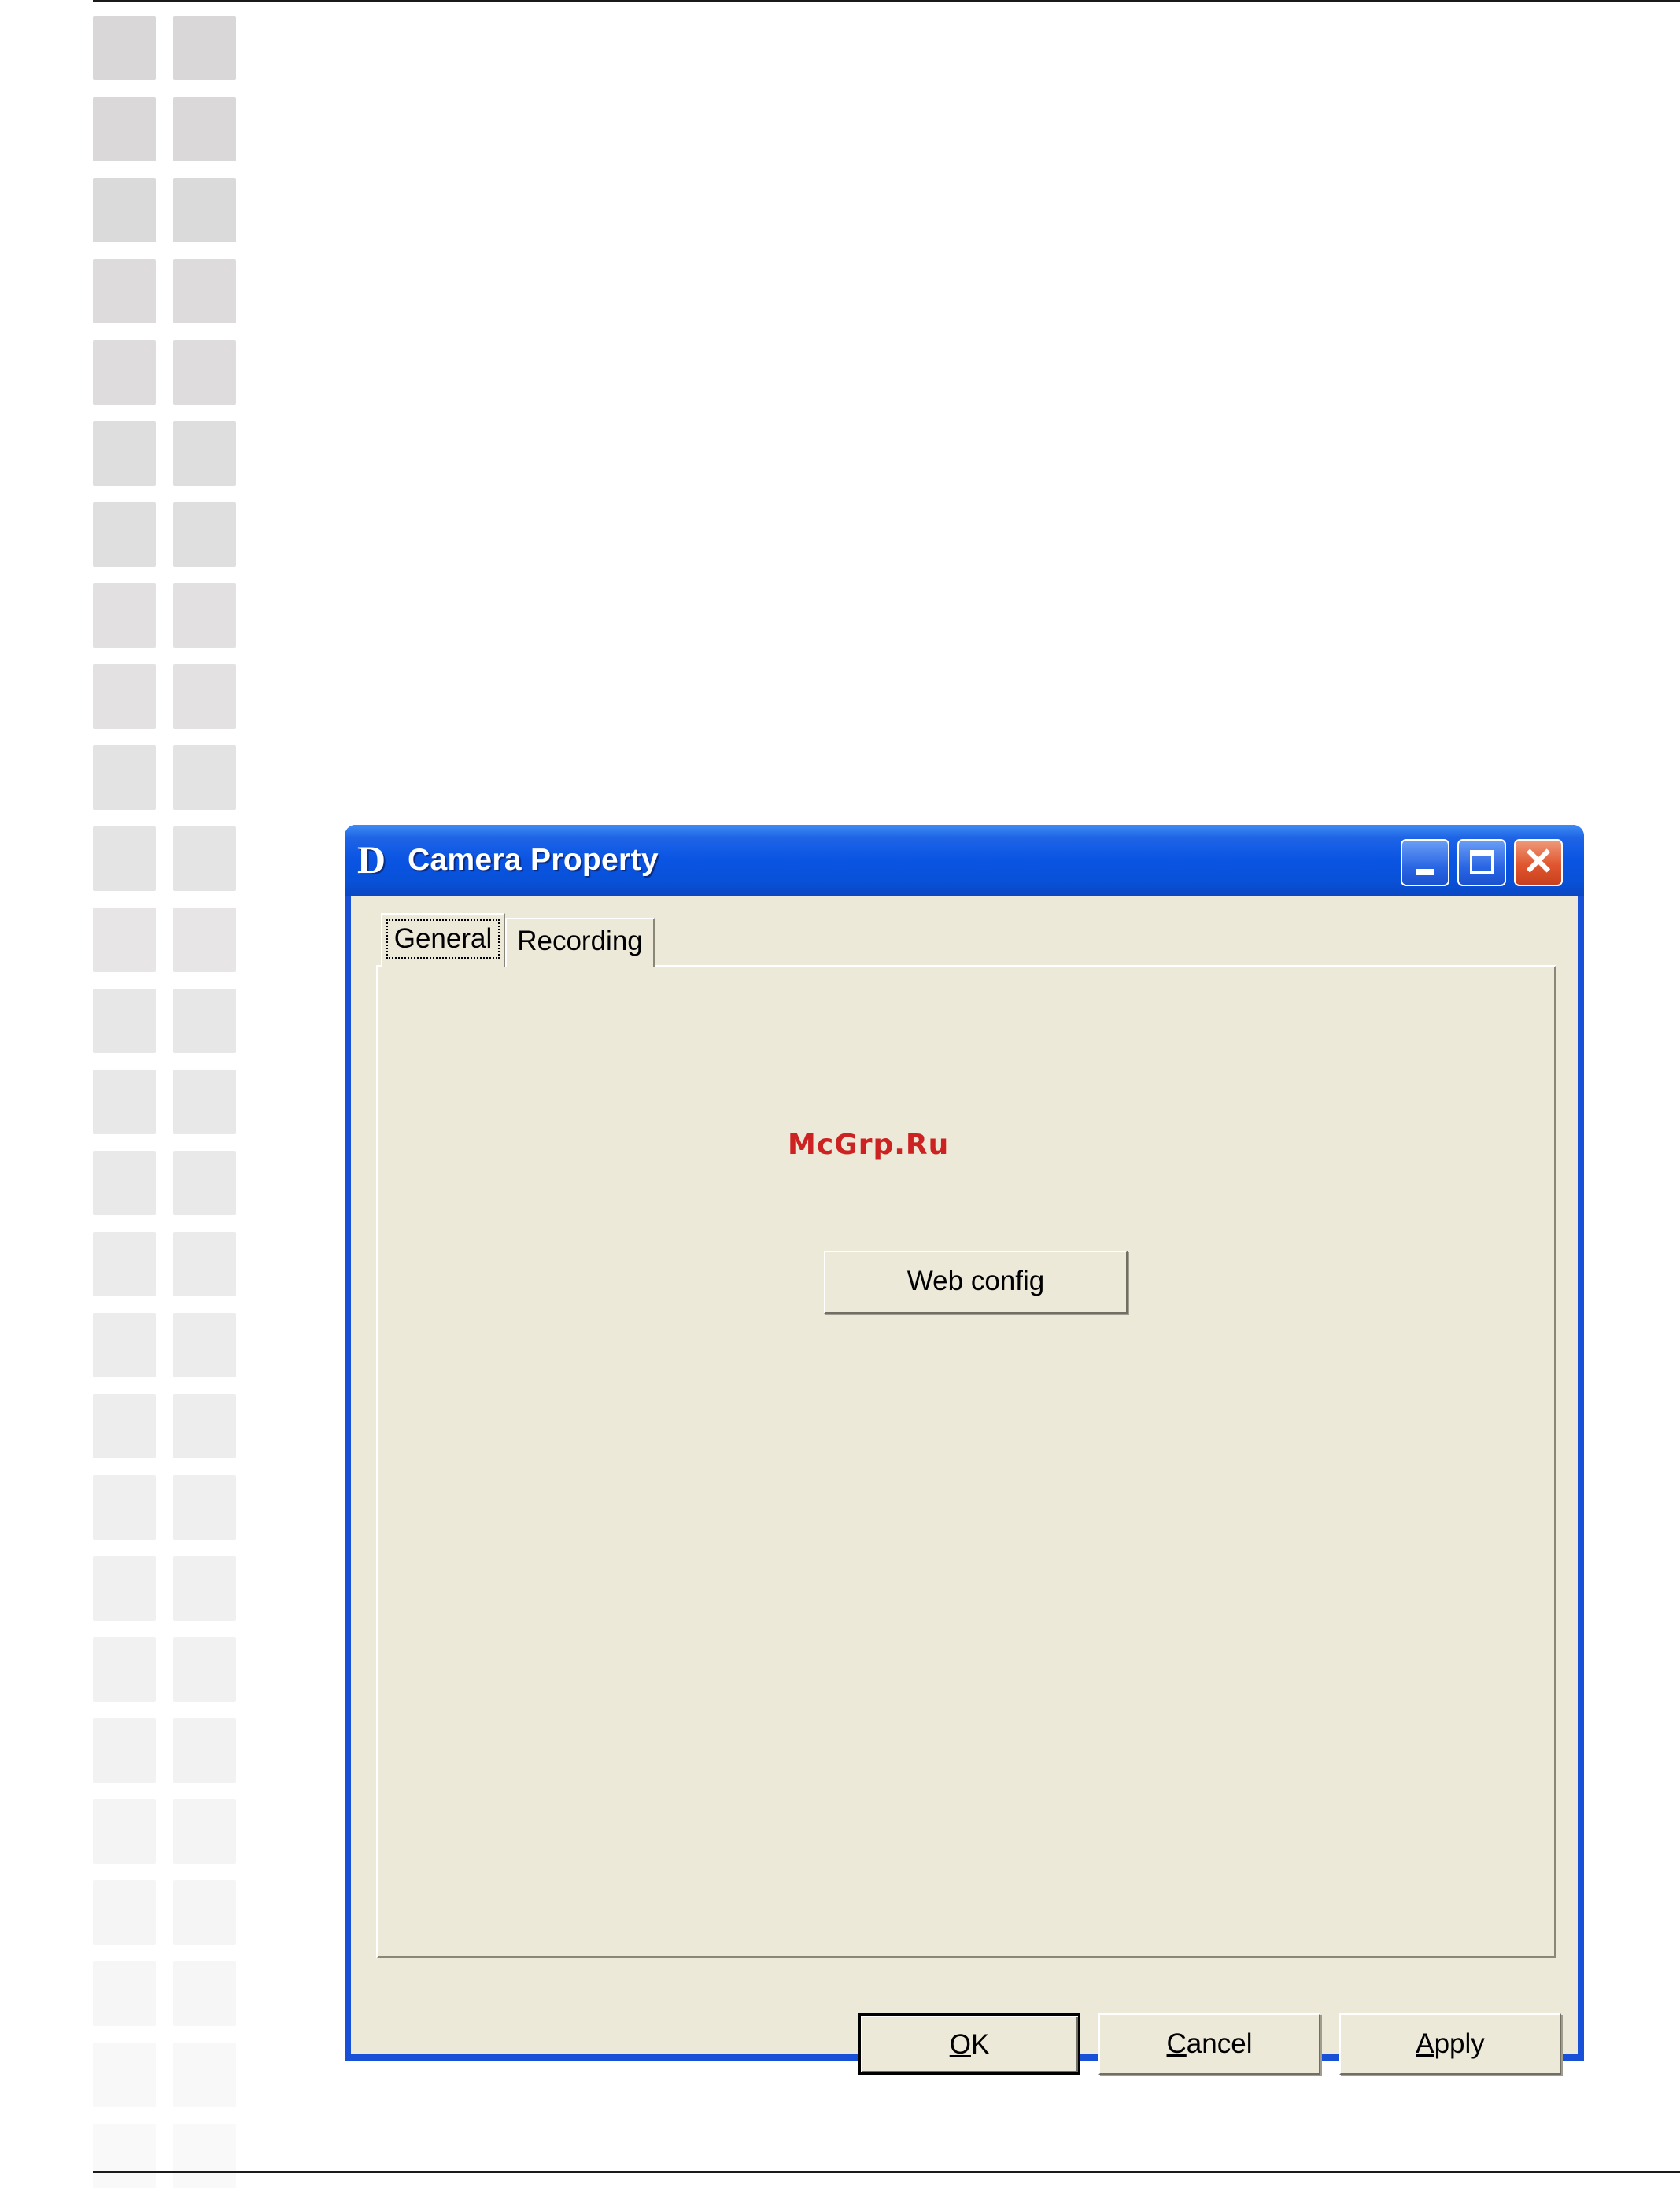 Image resolution: width=1680 pixels, height=2196 pixels. Describe the element at coordinates (869, 1145) in the screenshot. I see `watermark-text: McGrp.Ru` at that location.